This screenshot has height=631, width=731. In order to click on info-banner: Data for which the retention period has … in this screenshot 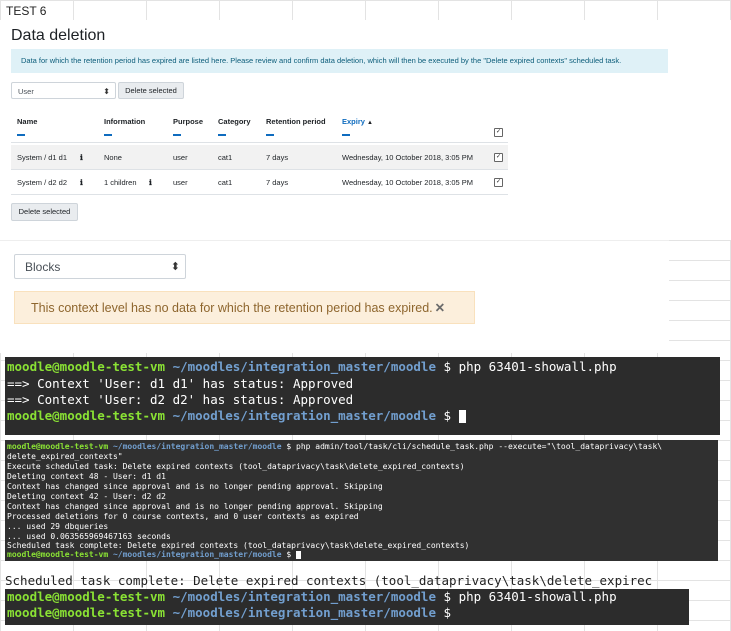, I will do `click(339, 61)`.